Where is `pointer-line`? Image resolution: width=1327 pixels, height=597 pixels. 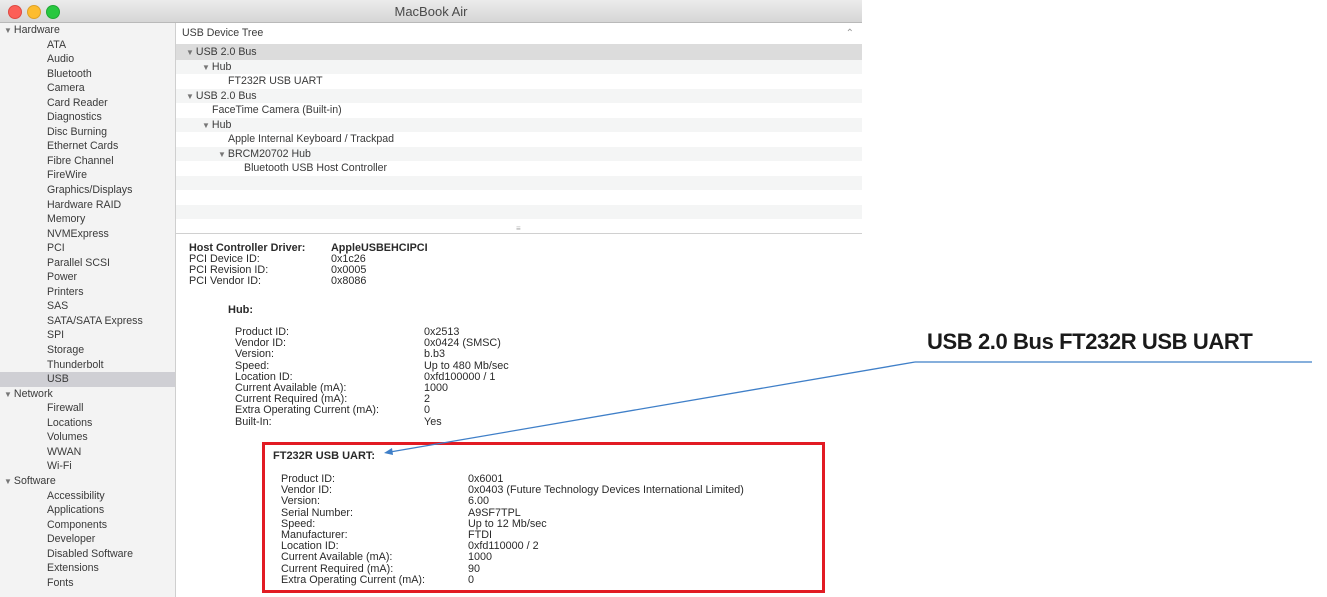 pointer-line is located at coordinates (652, 407).